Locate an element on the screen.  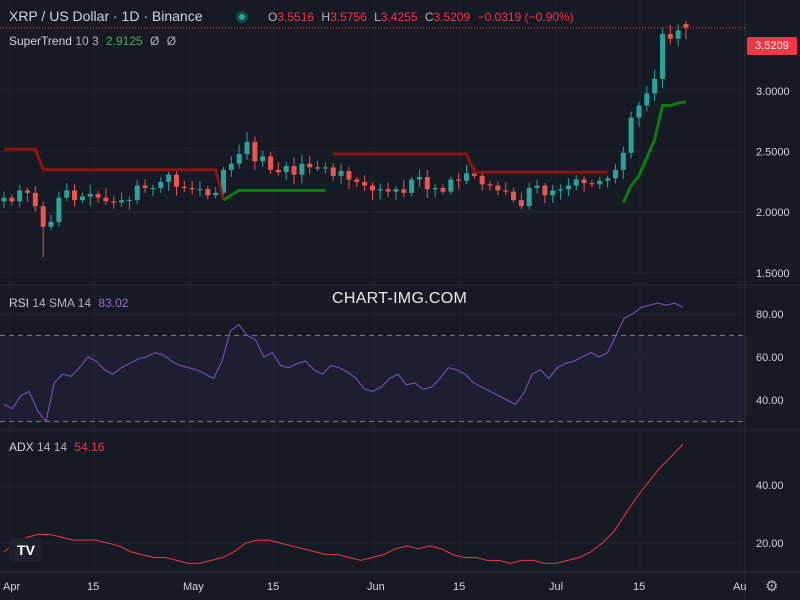
supertrend-params: 10 3 is located at coordinates (87, 41).